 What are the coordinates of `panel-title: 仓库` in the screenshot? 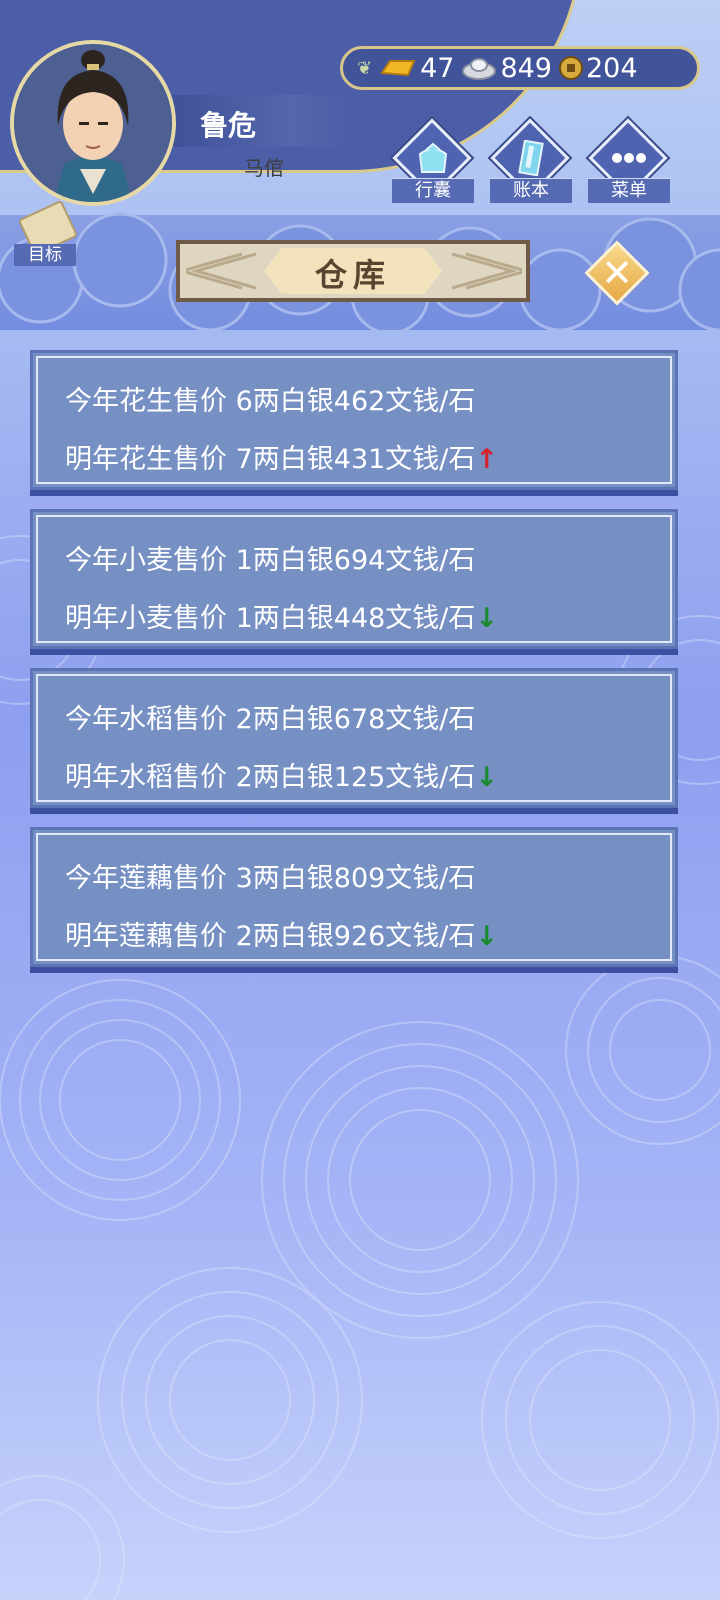 It's located at (352, 275).